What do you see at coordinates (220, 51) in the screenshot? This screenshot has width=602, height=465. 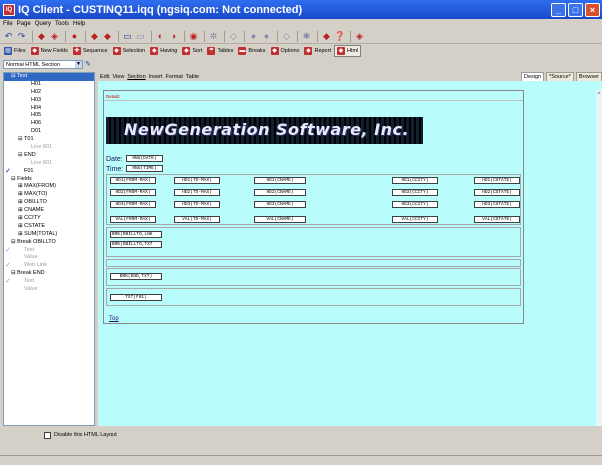 I see `tables-button: ☂ Tables` at bounding box center [220, 51].